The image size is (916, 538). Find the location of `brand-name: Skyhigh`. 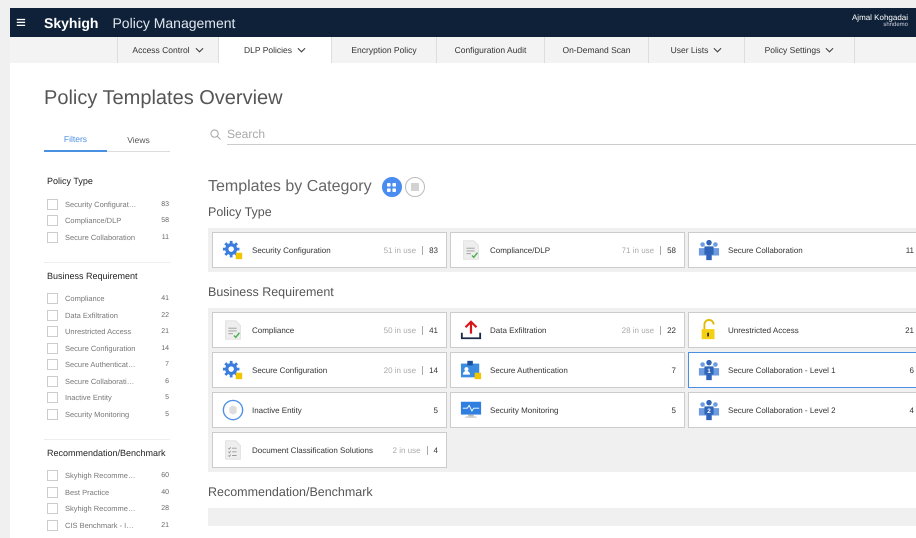

brand-name: Skyhigh is located at coordinates (71, 22).